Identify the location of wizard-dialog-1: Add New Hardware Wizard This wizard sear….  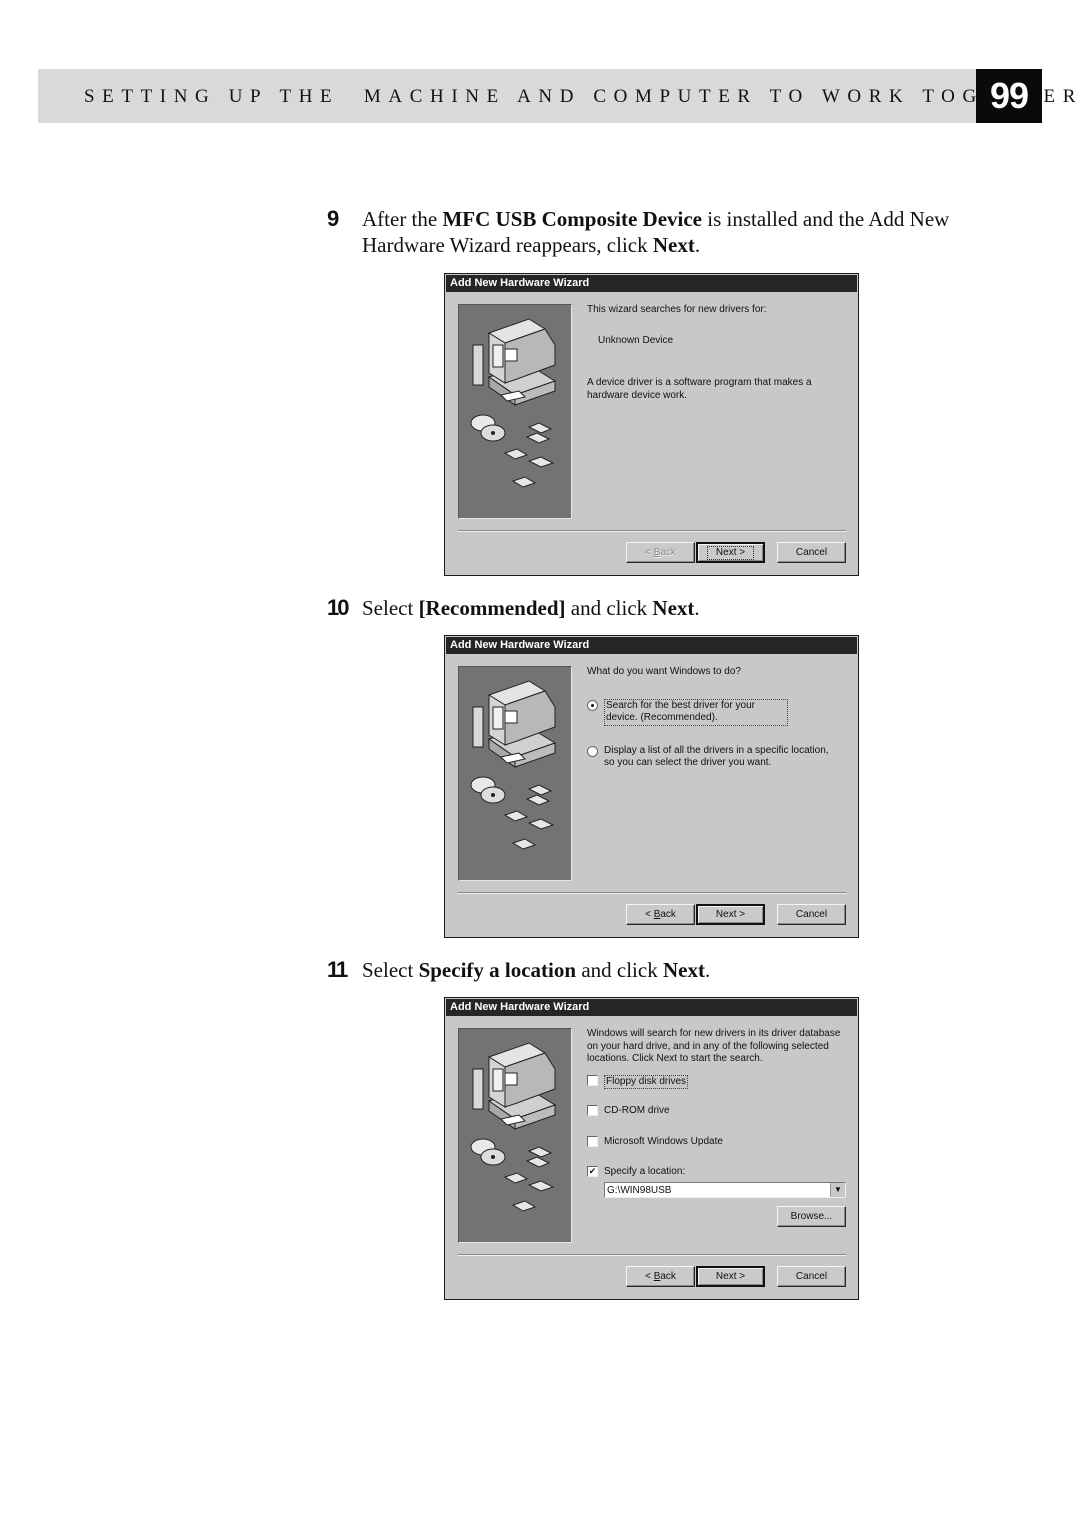
(651, 424).